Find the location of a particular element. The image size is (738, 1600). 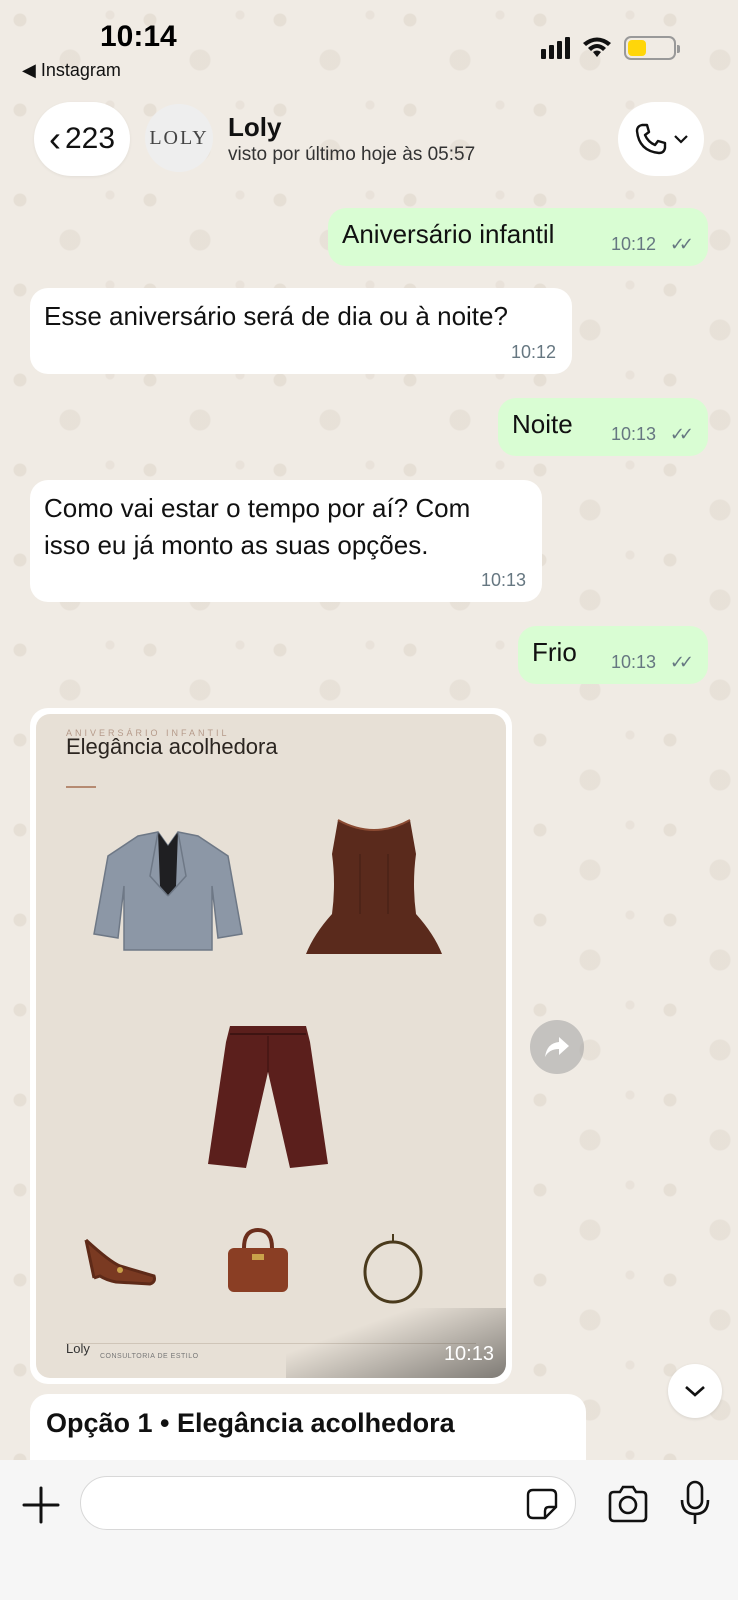

message-text: Frio is located at coordinates (554, 652).